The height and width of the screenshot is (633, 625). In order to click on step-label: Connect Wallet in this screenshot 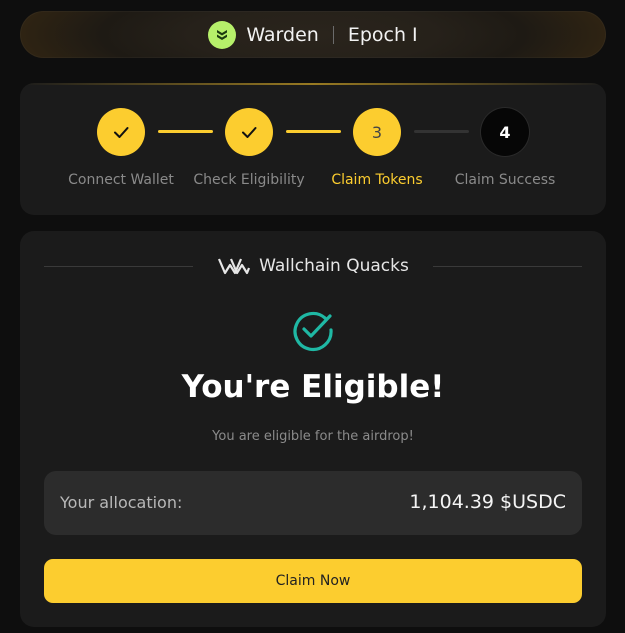, I will do `click(121, 180)`.